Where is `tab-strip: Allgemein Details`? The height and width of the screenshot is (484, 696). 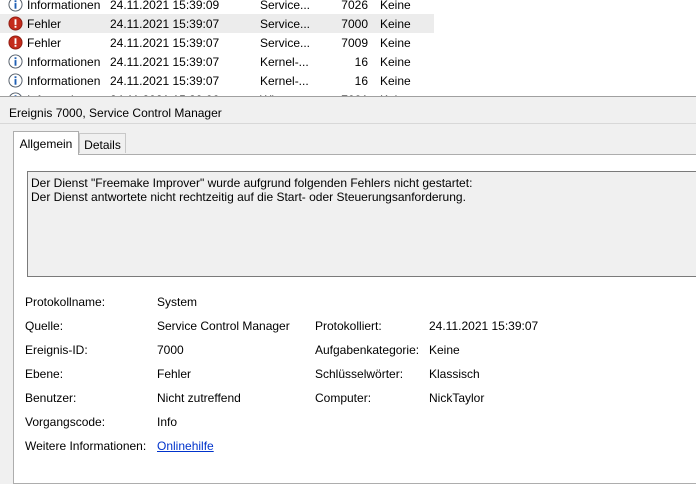
tab-strip: Allgemein Details is located at coordinates (348, 142).